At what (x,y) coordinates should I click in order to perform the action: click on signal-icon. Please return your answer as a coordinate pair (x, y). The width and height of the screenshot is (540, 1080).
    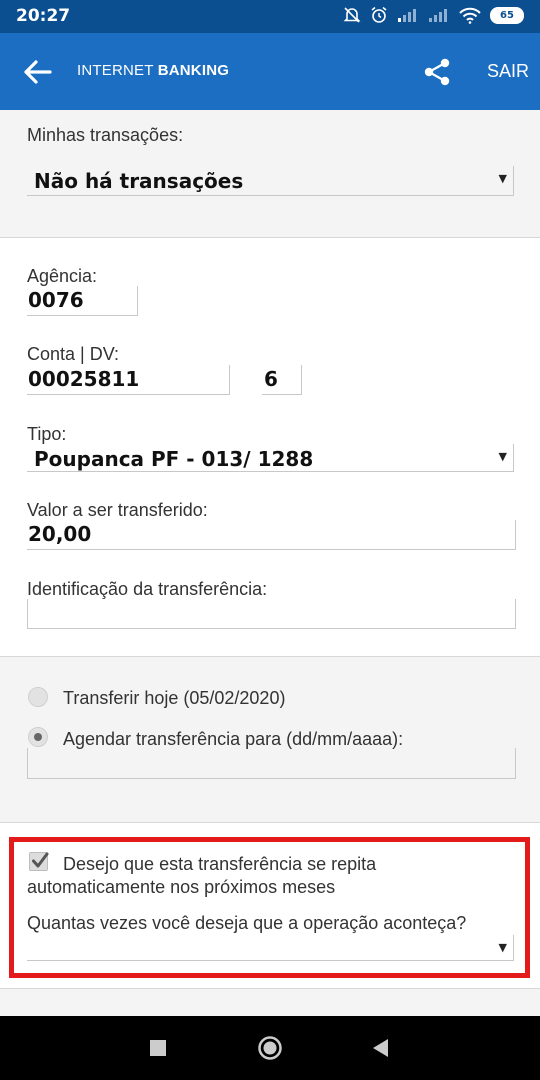
    Looking at the image, I should click on (407, 15).